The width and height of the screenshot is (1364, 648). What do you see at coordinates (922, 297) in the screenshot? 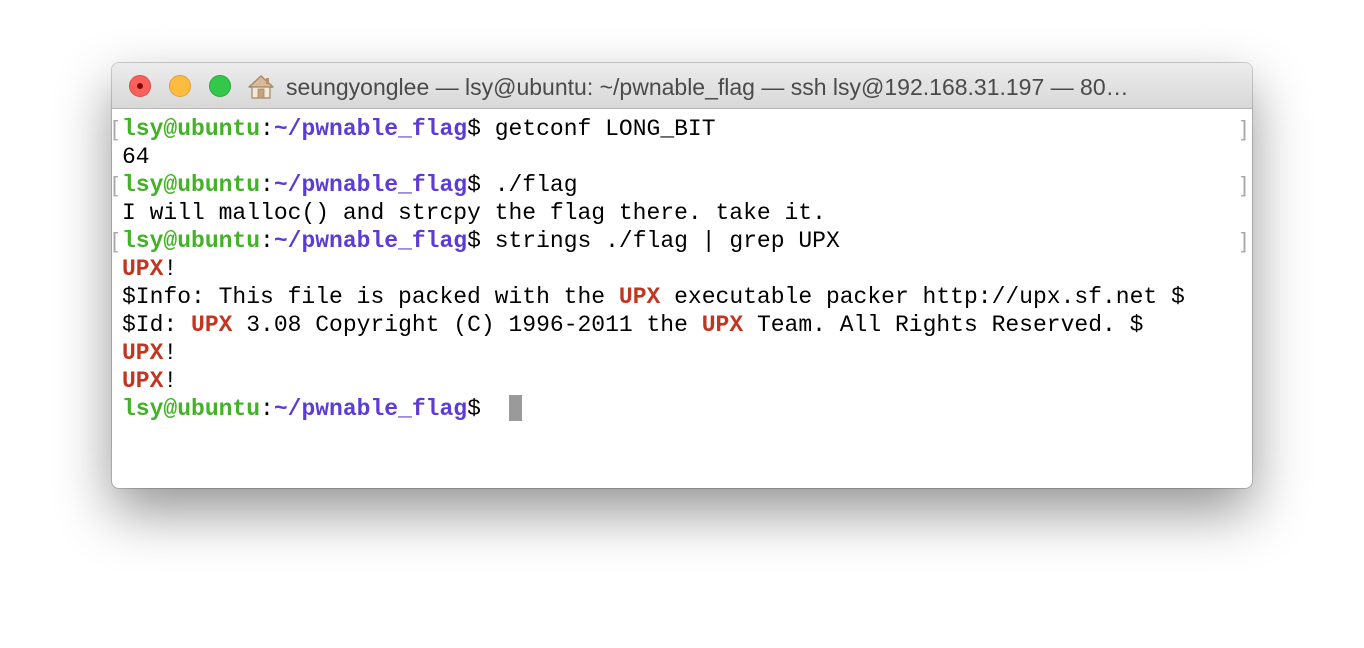
I see `output-text: executable packer http://upx.sf.net $` at bounding box center [922, 297].